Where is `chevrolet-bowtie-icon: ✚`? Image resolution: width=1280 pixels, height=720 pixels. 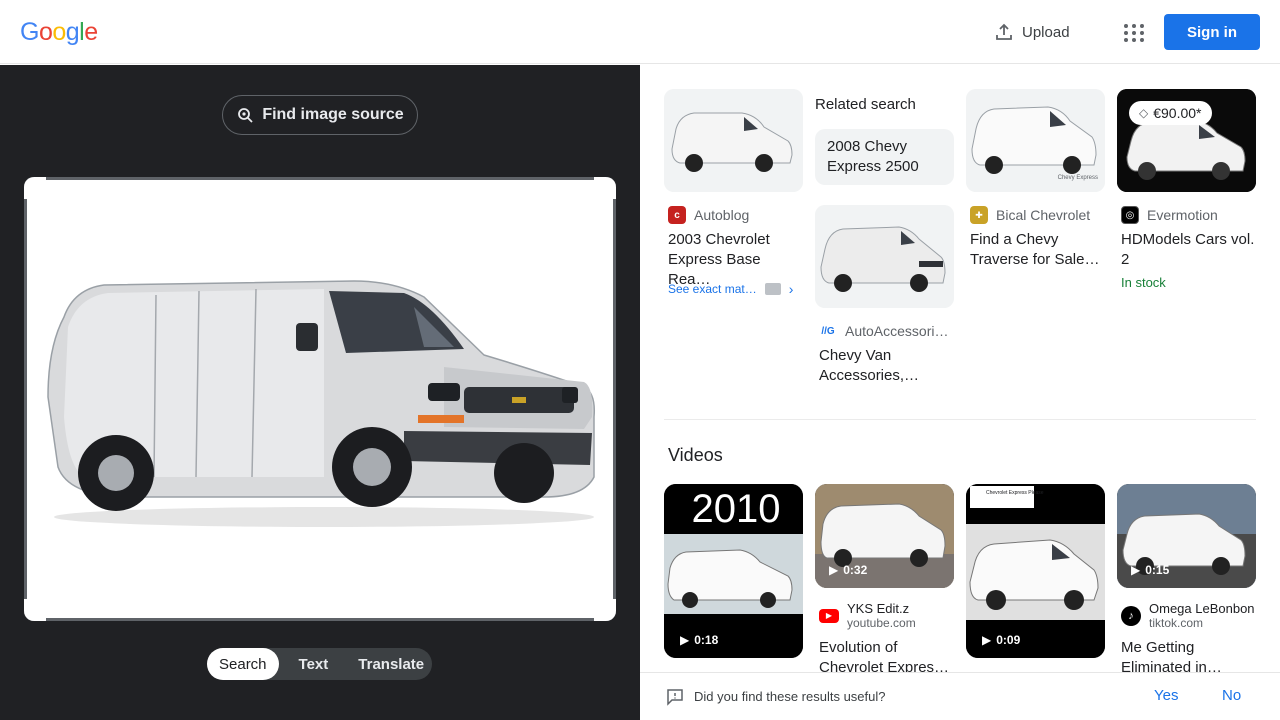
chevrolet-bowtie-icon: ✚ is located at coordinates (979, 215).